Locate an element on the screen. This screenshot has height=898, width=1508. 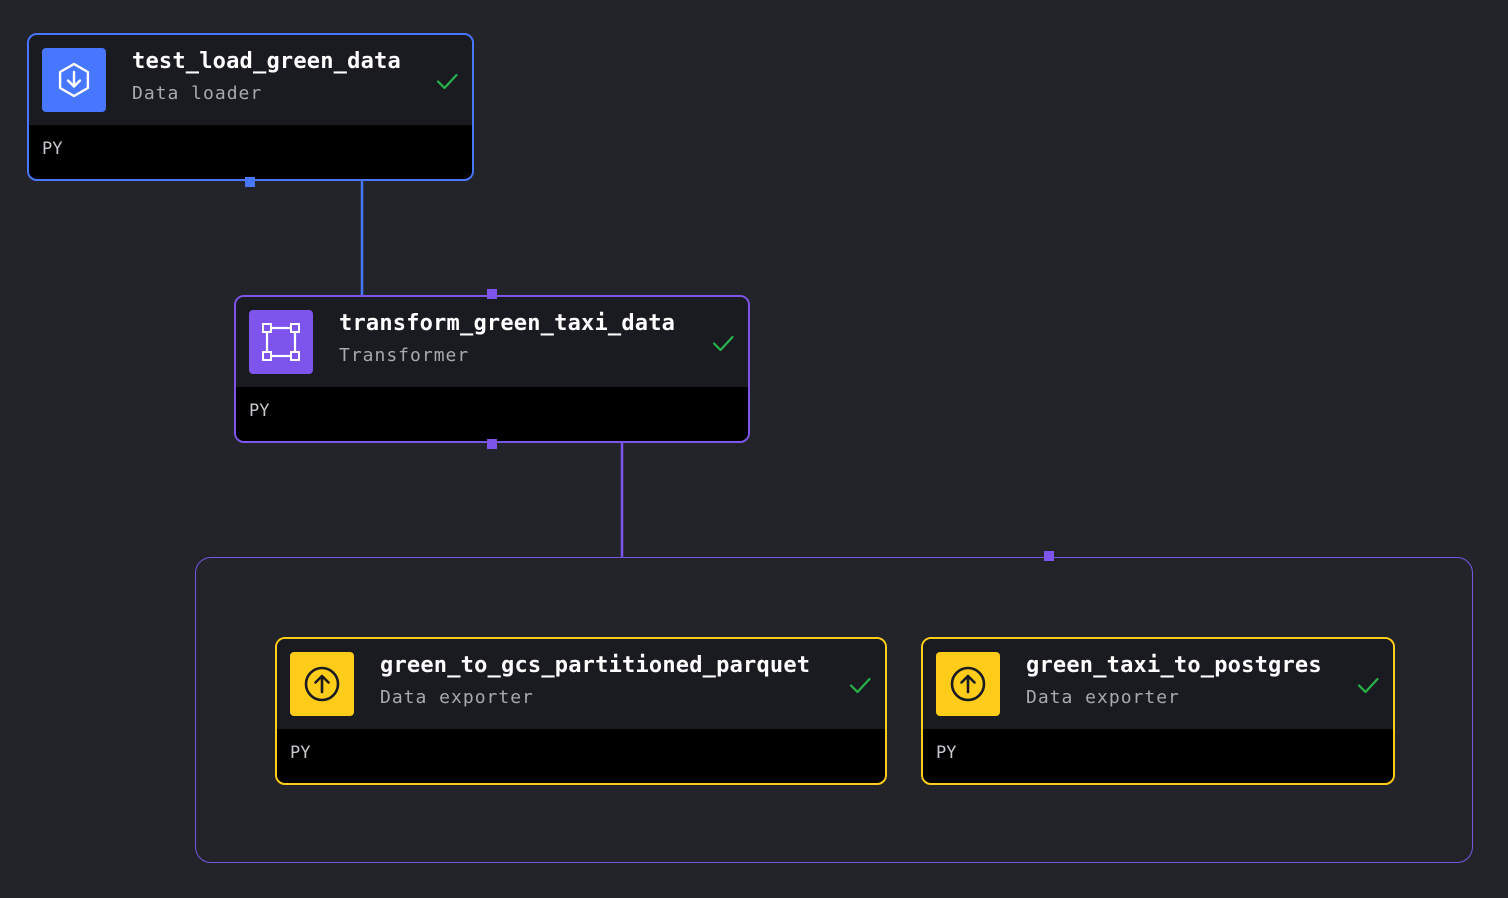
block-name: test_load_green_data is located at coordinates (266, 61).